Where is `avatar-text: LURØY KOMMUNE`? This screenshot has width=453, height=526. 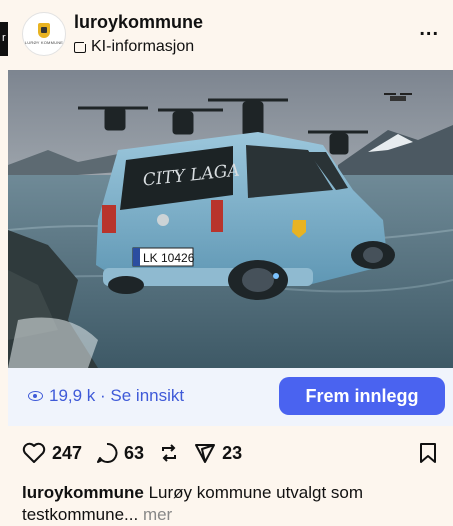 avatar-text: LURØY KOMMUNE is located at coordinates (44, 42).